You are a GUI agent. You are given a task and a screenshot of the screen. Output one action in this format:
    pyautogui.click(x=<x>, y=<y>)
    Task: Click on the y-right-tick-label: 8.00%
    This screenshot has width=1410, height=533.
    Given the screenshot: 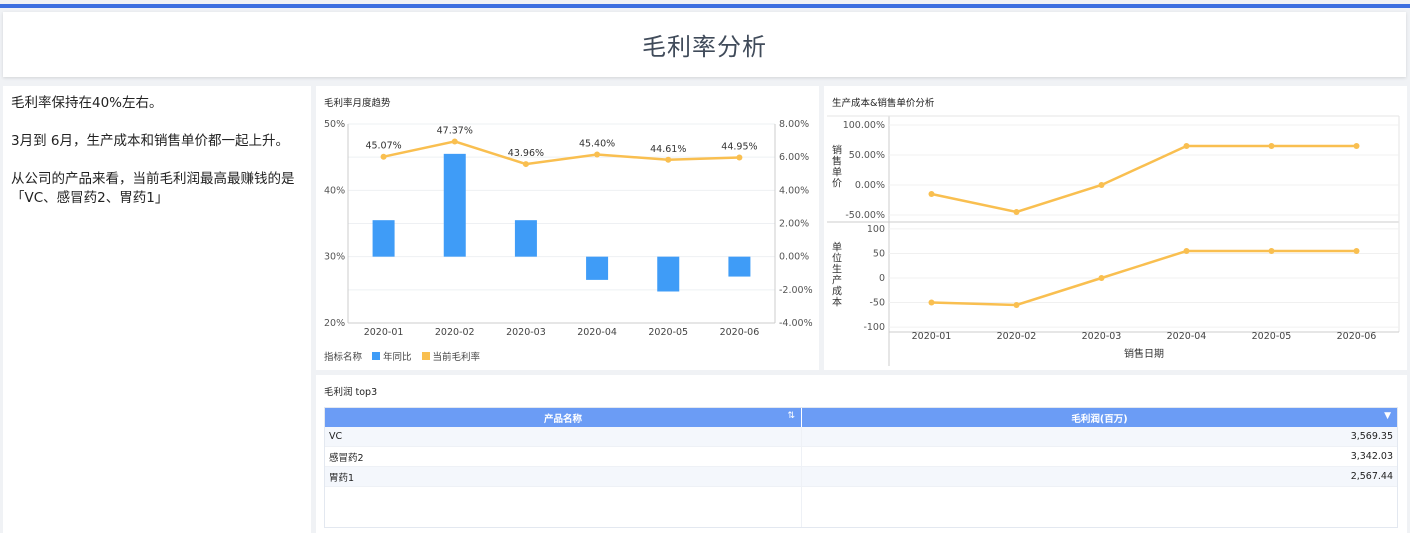 What is the action you would take?
    pyautogui.click(x=794, y=124)
    